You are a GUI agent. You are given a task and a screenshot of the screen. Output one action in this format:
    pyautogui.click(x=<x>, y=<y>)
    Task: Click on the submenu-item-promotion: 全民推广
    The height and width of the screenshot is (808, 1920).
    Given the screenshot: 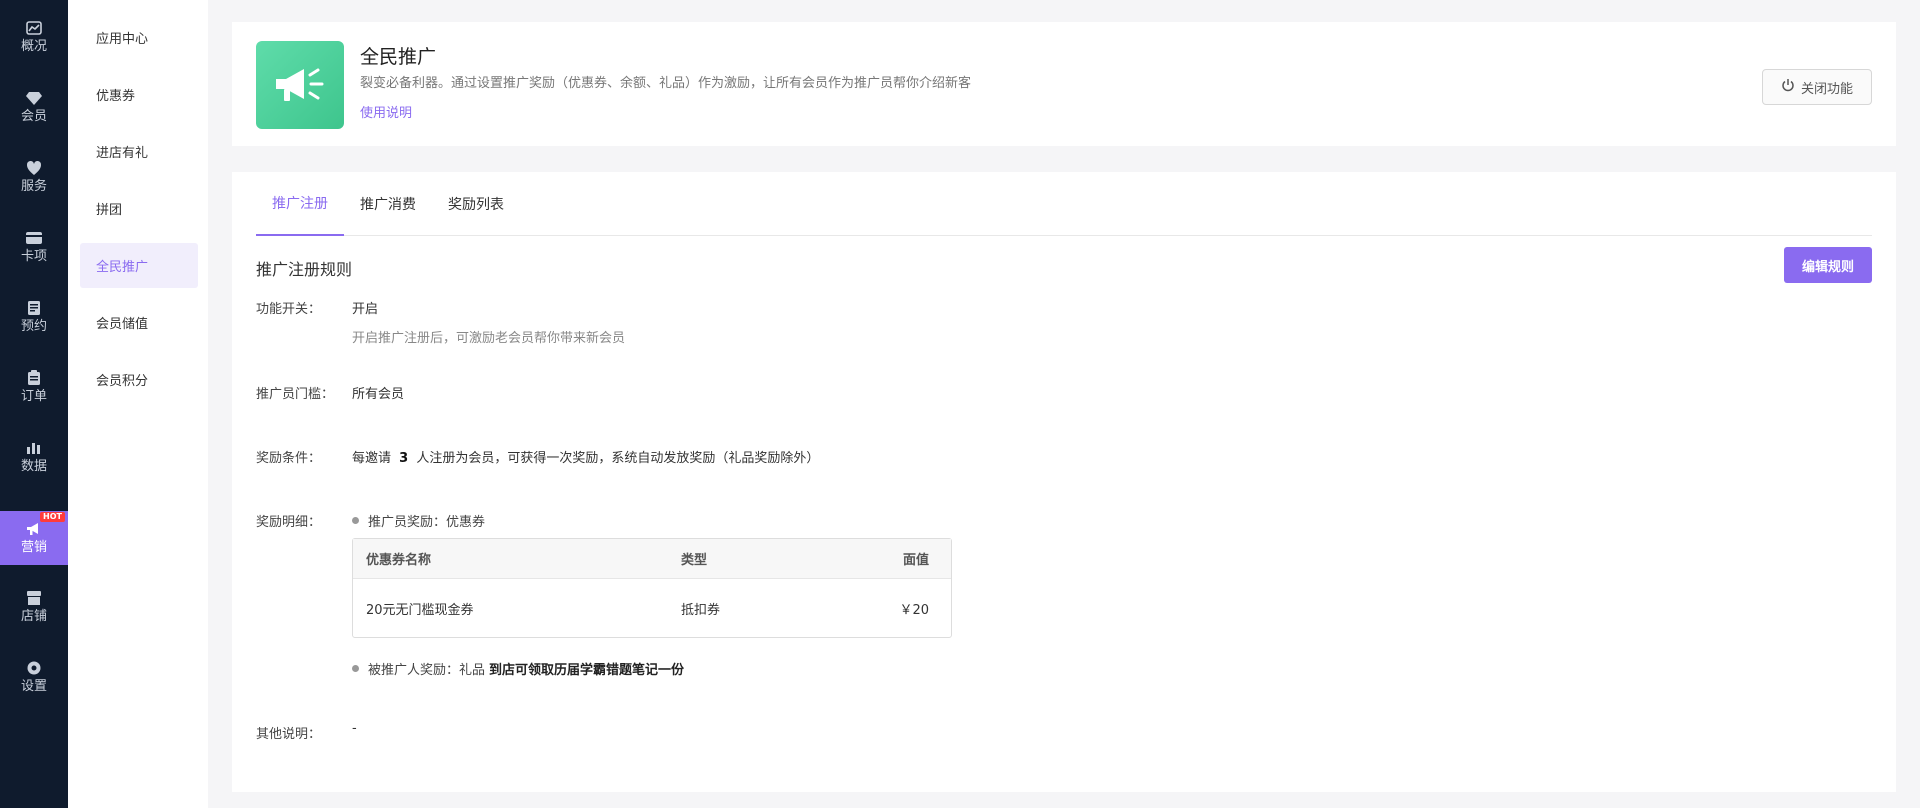 What is the action you would take?
    pyautogui.click(x=139, y=265)
    